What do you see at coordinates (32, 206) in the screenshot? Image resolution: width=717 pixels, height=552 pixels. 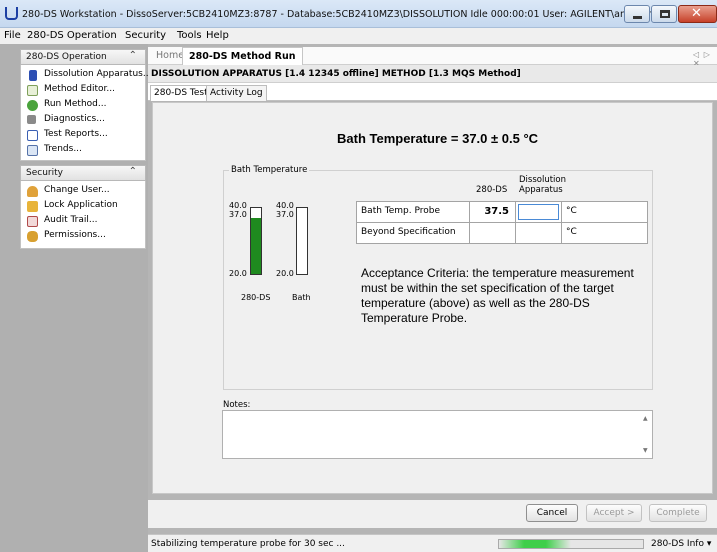 I see `lock-icon` at bounding box center [32, 206].